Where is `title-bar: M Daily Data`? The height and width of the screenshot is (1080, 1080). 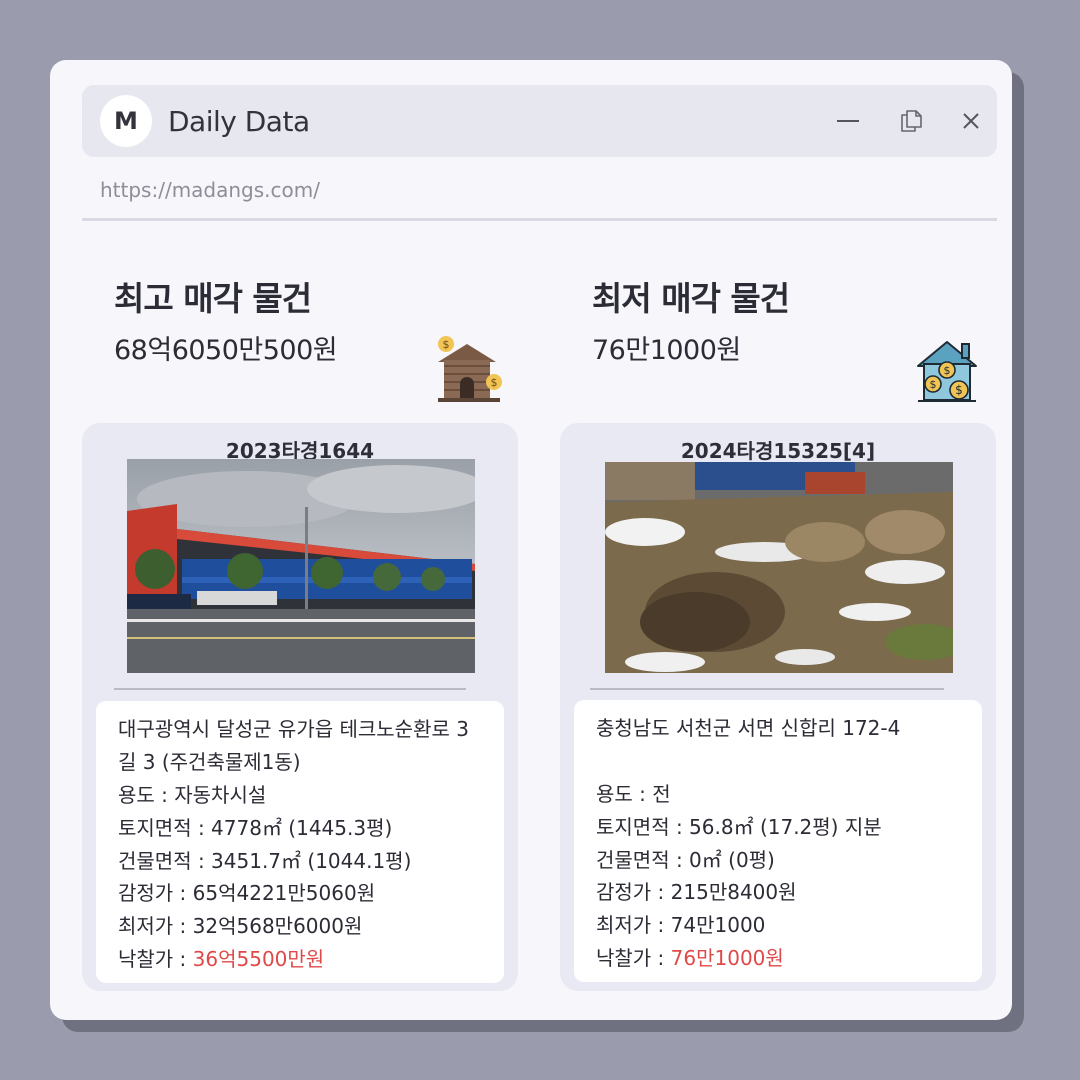
title-bar: M Daily Data is located at coordinates (539, 121).